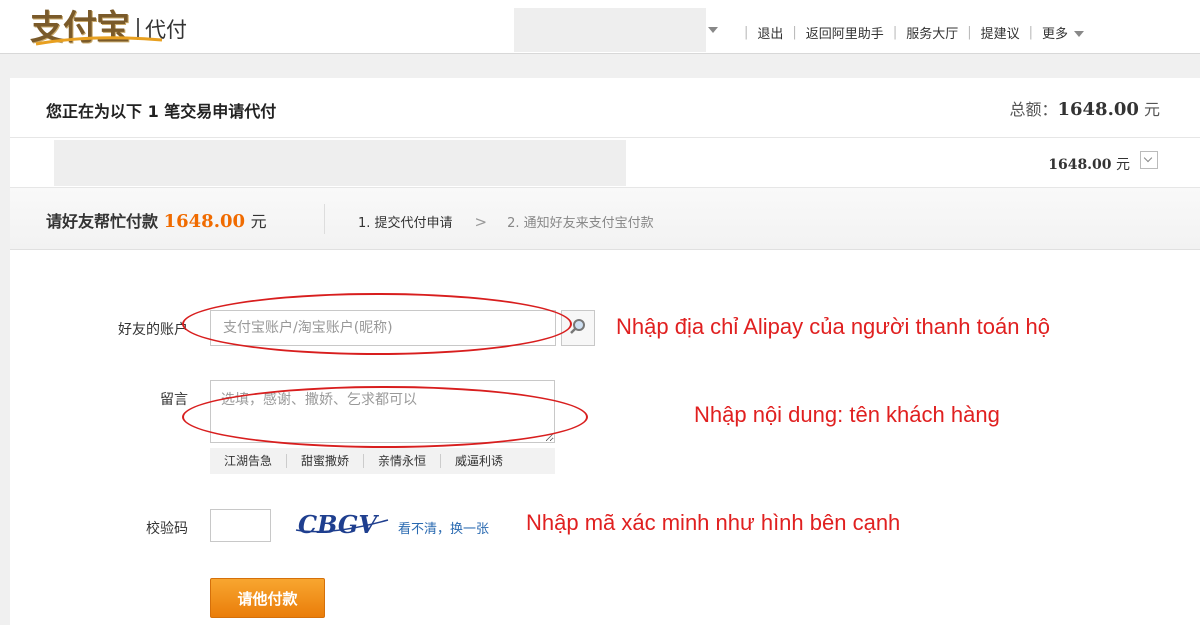 The image size is (1200, 625). I want to click on user-account-redacted, so click(610, 30).